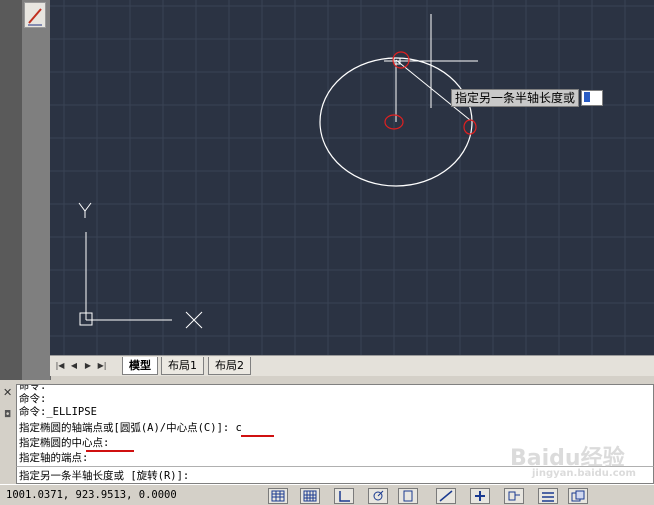 This screenshot has height=505, width=654. Describe the element at coordinates (480, 496) in the screenshot. I see `ducs-icon` at that location.